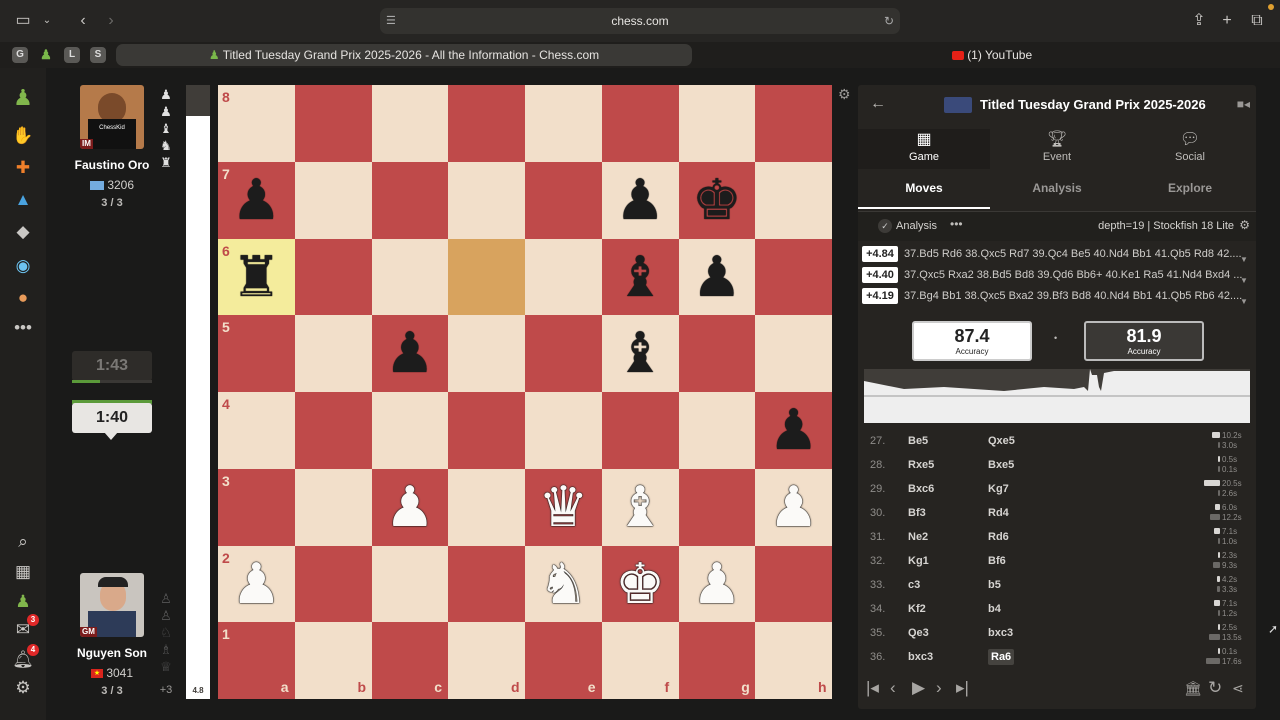 The height and width of the screenshot is (720, 1280). I want to click on square-d5, so click(486, 353).